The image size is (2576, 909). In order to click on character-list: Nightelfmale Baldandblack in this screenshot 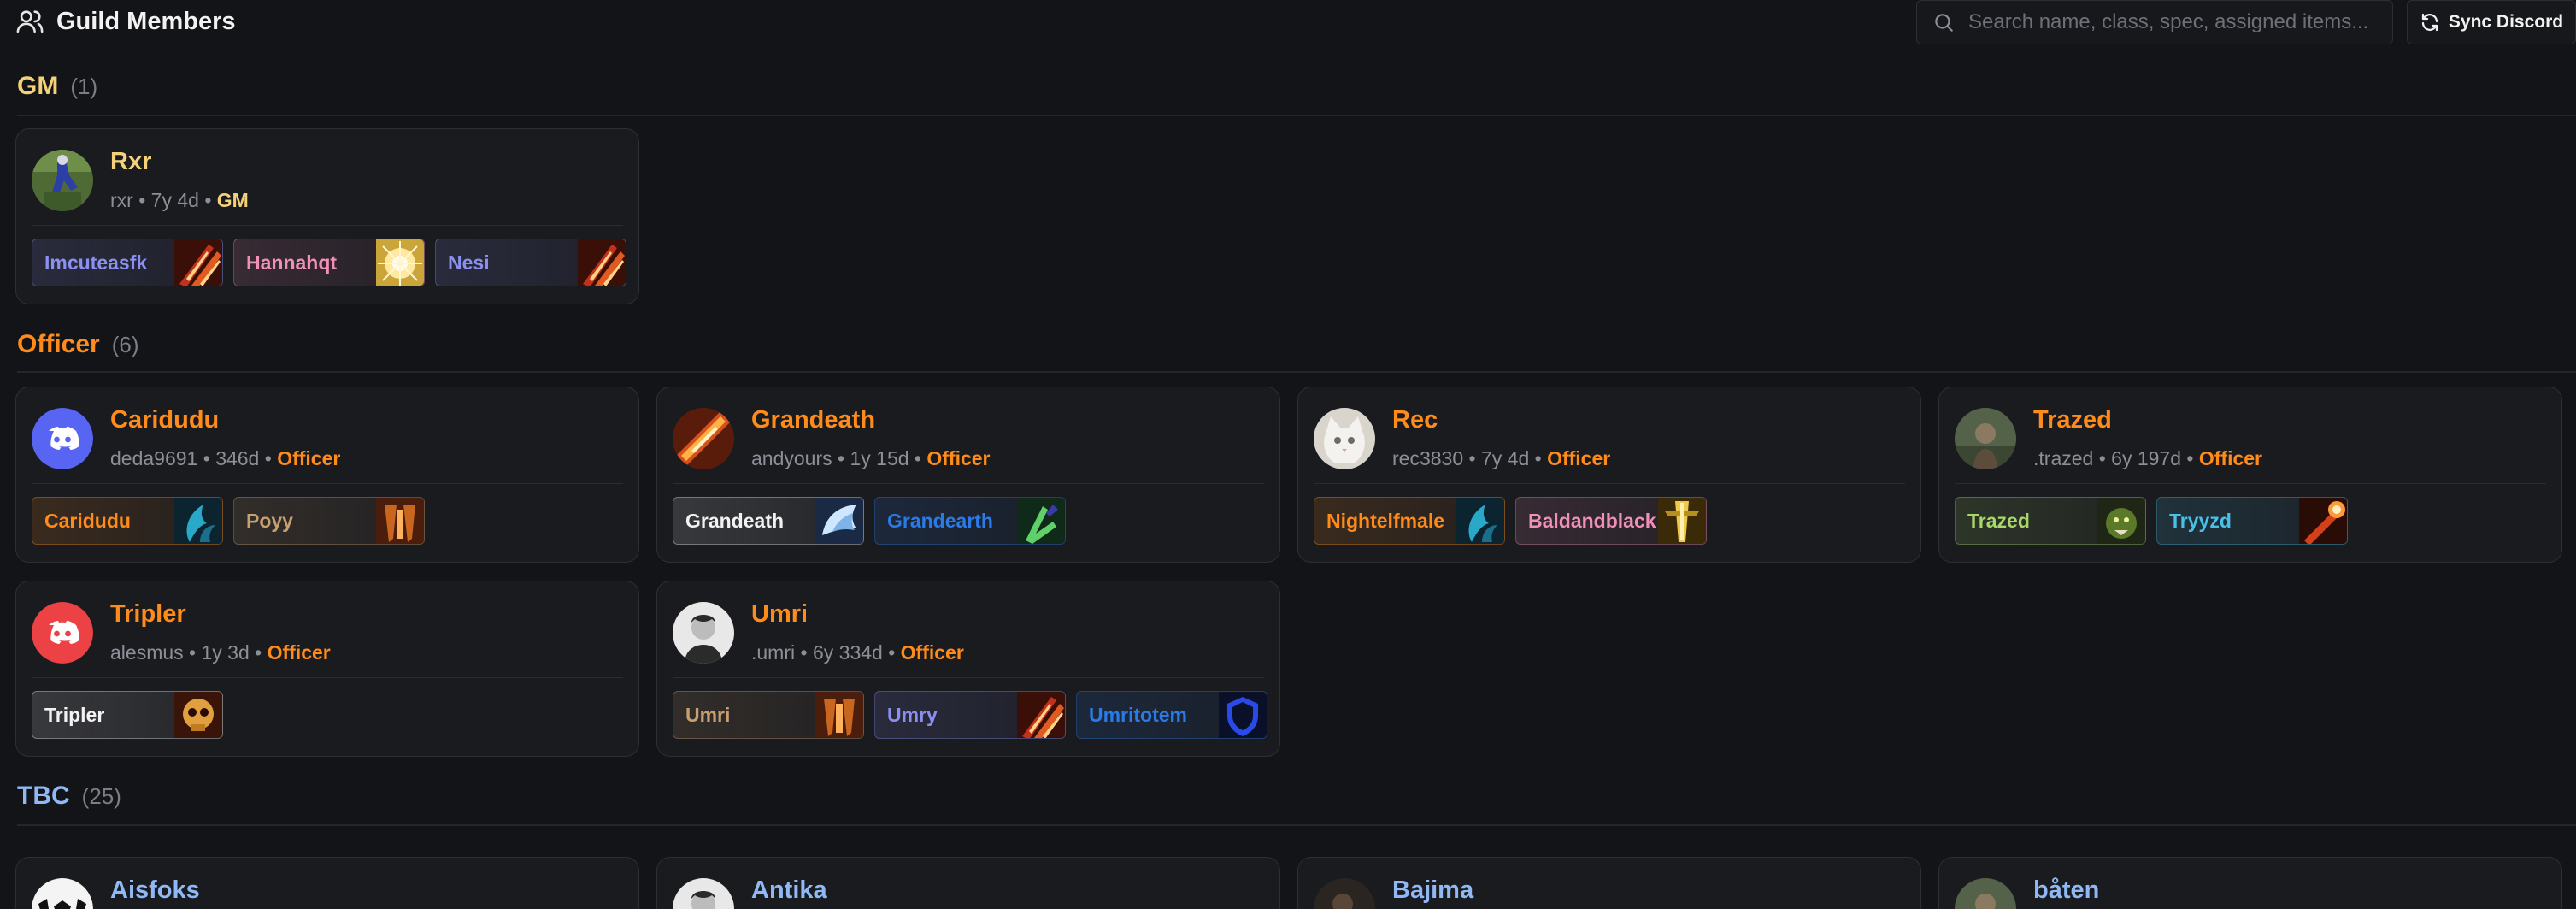, I will do `click(1510, 521)`.